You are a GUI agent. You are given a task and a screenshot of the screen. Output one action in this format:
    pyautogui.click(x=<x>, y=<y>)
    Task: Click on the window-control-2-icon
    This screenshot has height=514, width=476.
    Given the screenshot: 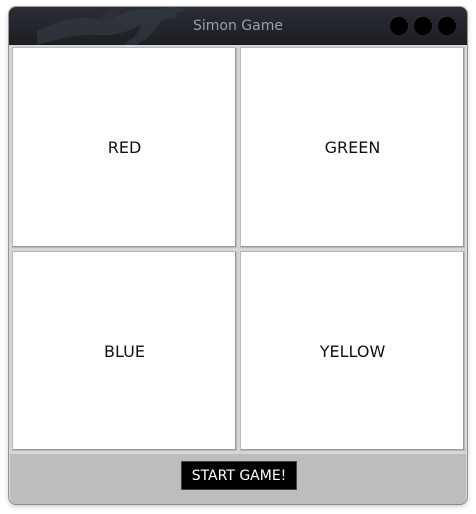 What is the action you would take?
    pyautogui.click(x=423, y=26)
    